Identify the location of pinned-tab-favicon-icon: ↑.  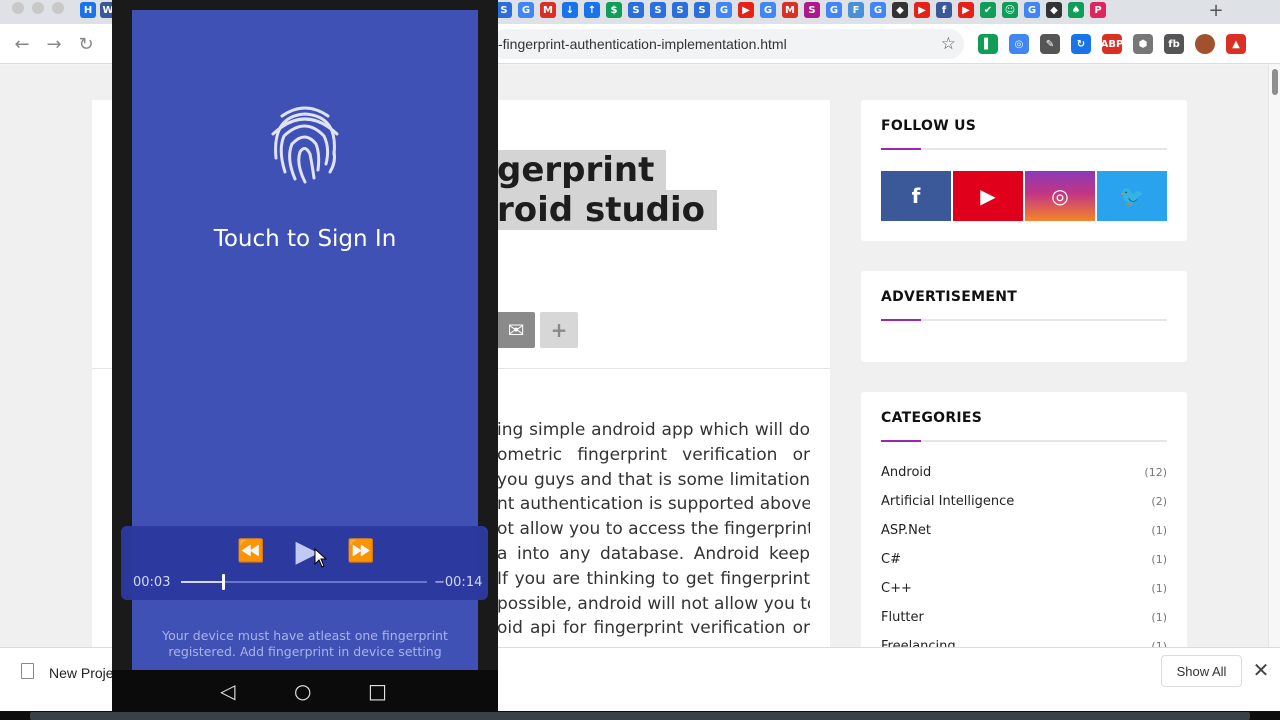
(592, 10).